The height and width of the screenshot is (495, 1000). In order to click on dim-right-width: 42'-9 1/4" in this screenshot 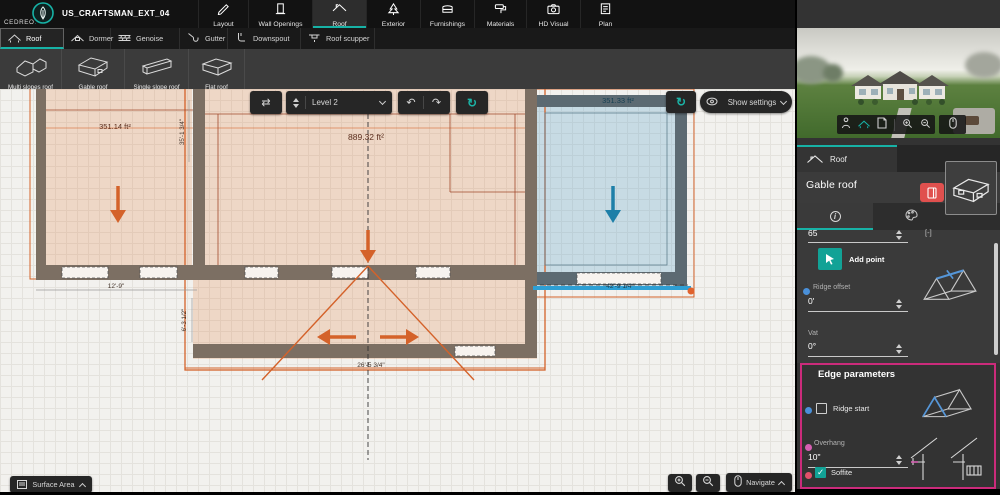, I will do `click(620, 286)`.